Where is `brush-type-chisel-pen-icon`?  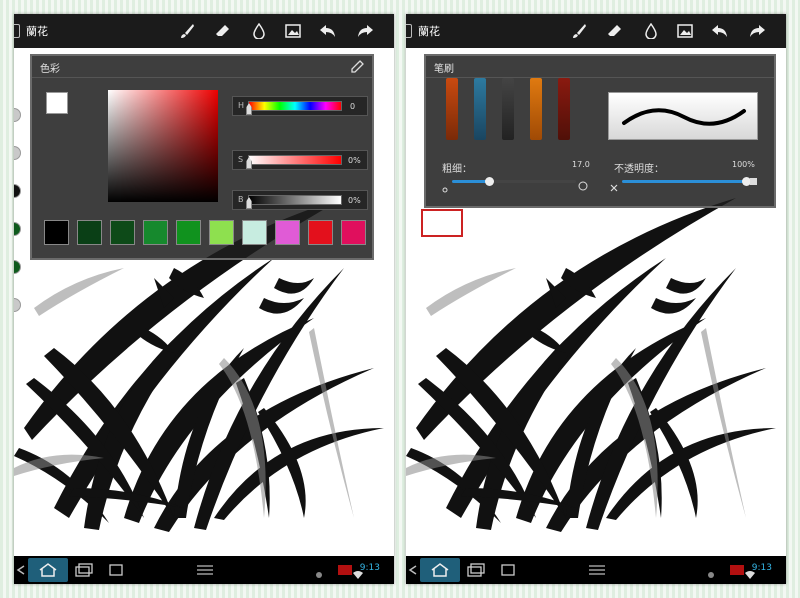 brush-type-chisel-pen-icon is located at coordinates (452, 109).